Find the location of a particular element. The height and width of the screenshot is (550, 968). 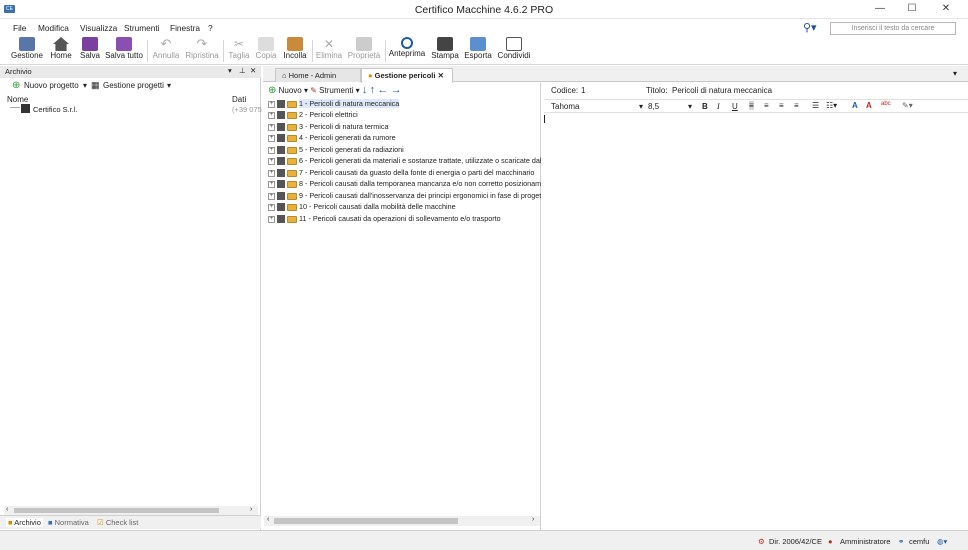

highlight-icon: A is located at coordinates (869, 105).